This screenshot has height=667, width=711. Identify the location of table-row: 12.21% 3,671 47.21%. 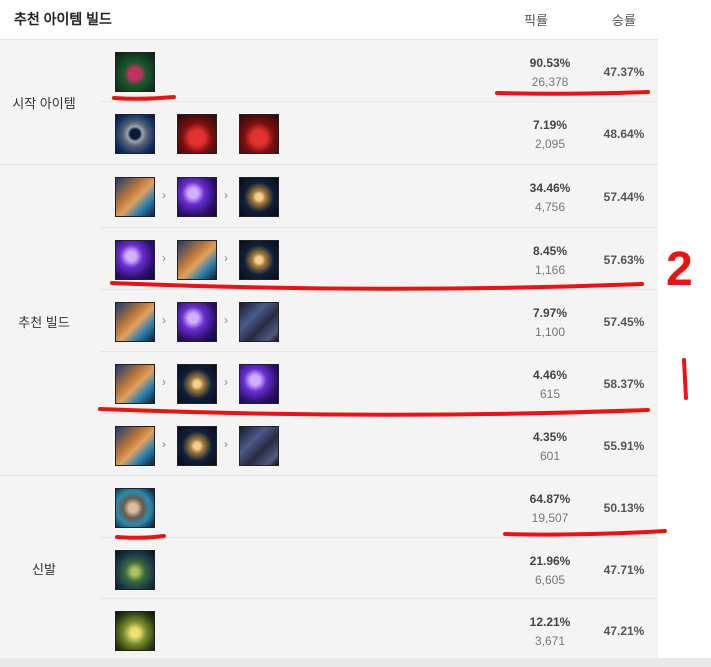
(379, 629).